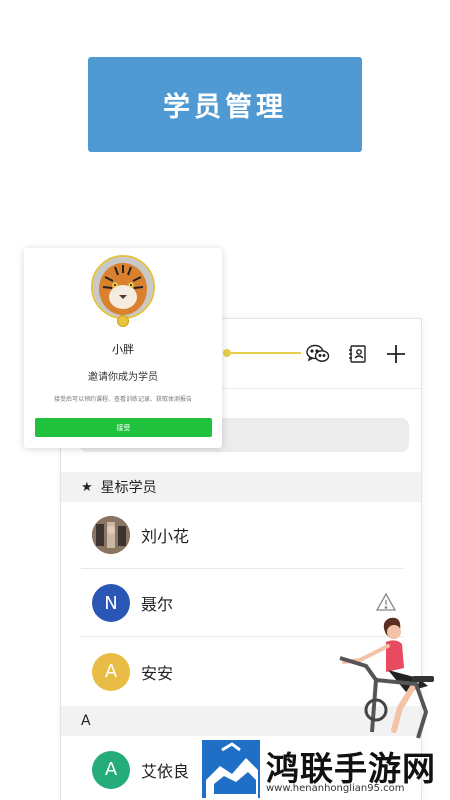 This screenshot has height=800, width=450. Describe the element at coordinates (242, 535) in the screenshot. I see `list-item: 刘小花` at that location.